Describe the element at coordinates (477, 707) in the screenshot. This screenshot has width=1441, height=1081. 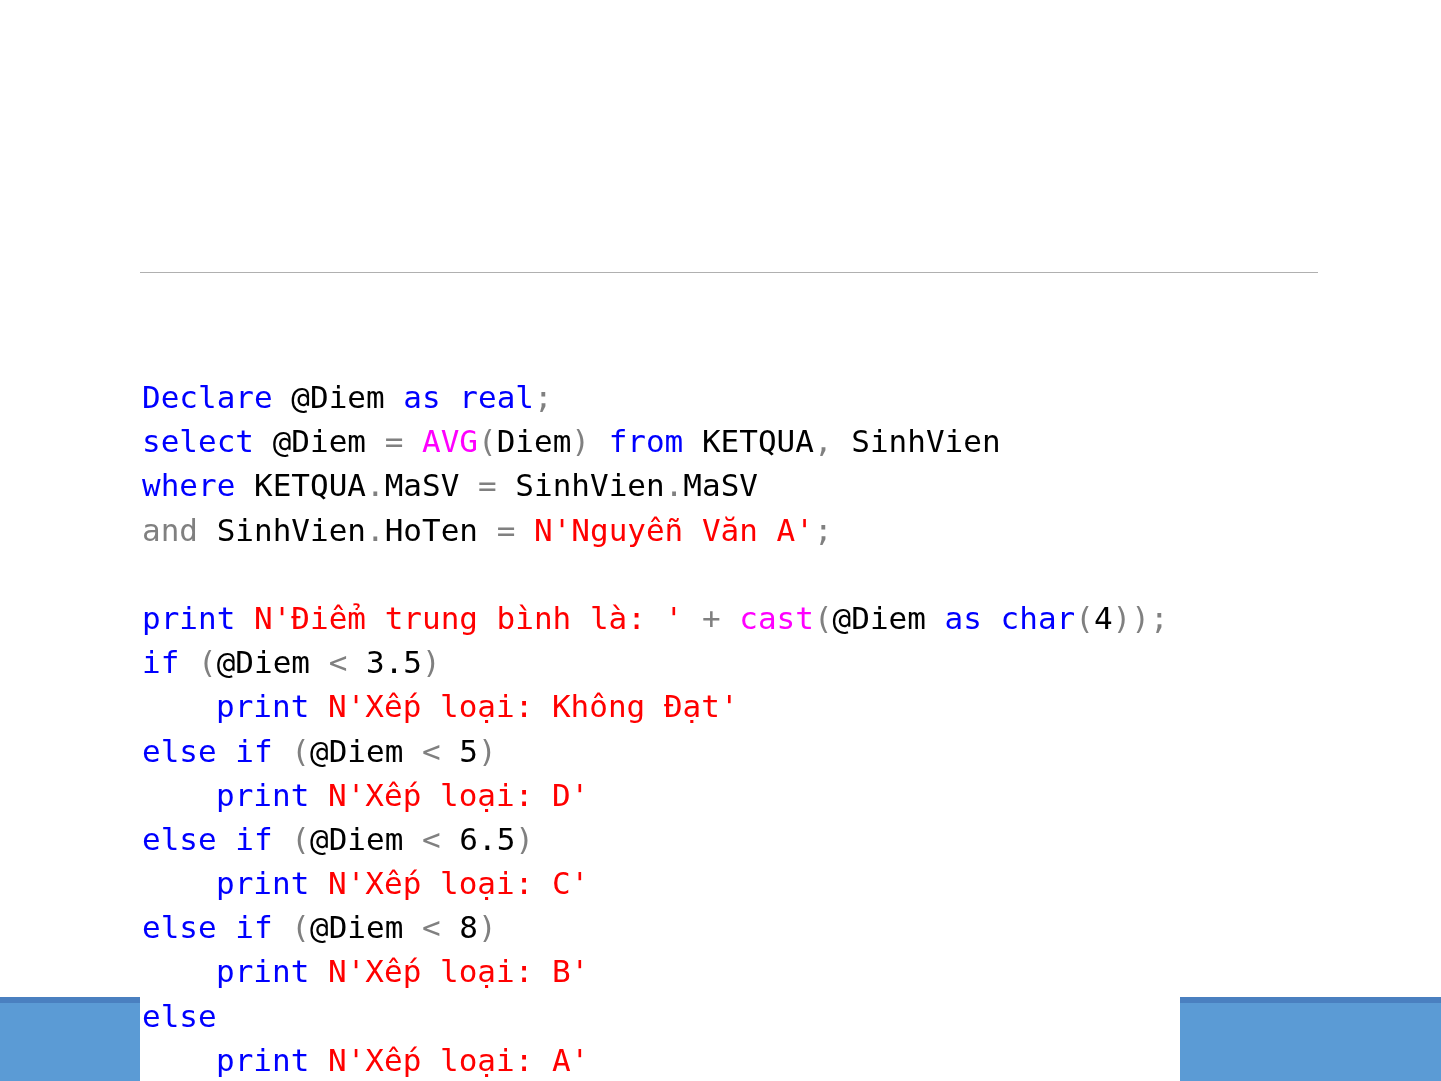
I see `code-line: print N'Xếp loại: Không Đạt'` at that location.